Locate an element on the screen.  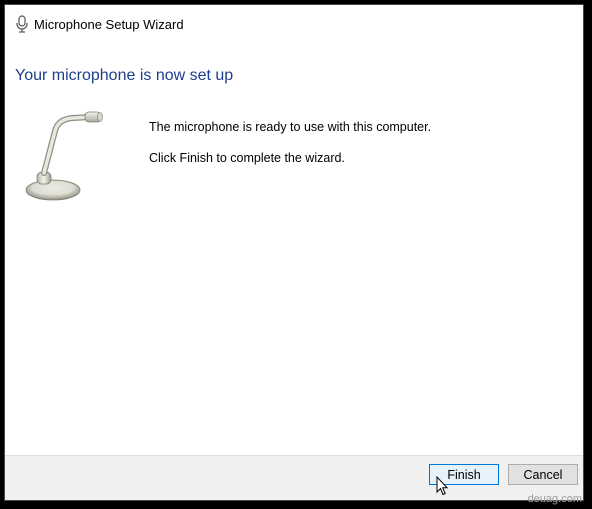
desk-microphone-illustration is located at coordinates (64, 156).